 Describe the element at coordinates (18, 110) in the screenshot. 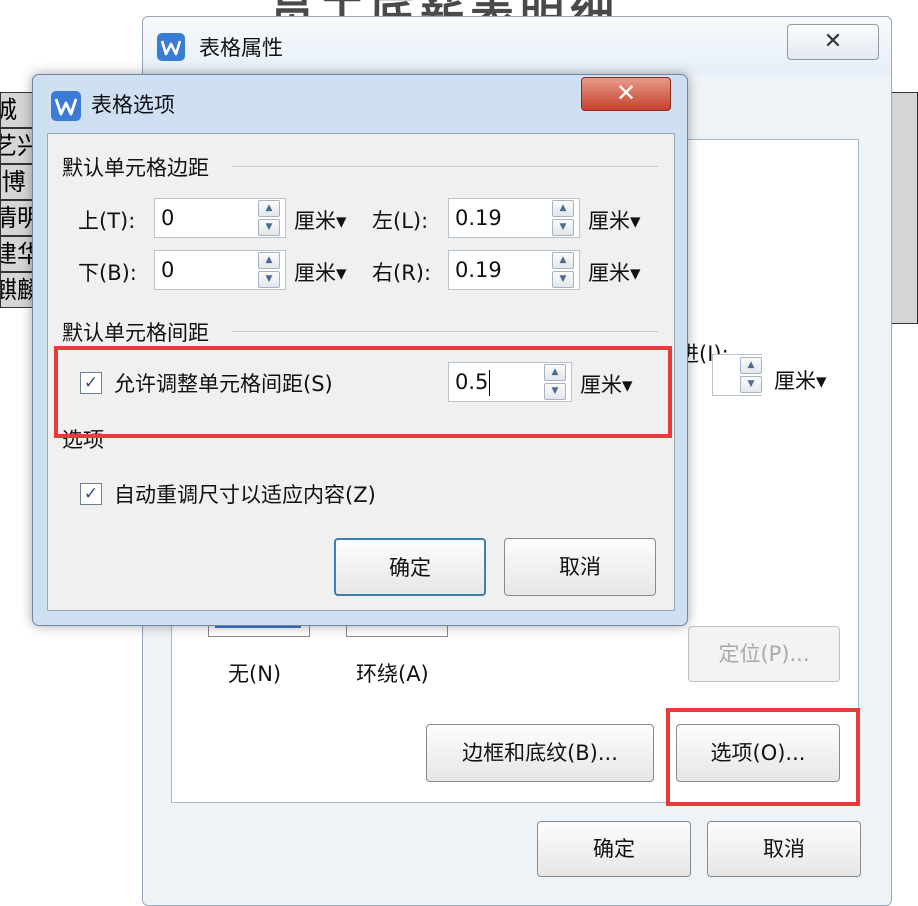

I see `table-cell: 城` at that location.